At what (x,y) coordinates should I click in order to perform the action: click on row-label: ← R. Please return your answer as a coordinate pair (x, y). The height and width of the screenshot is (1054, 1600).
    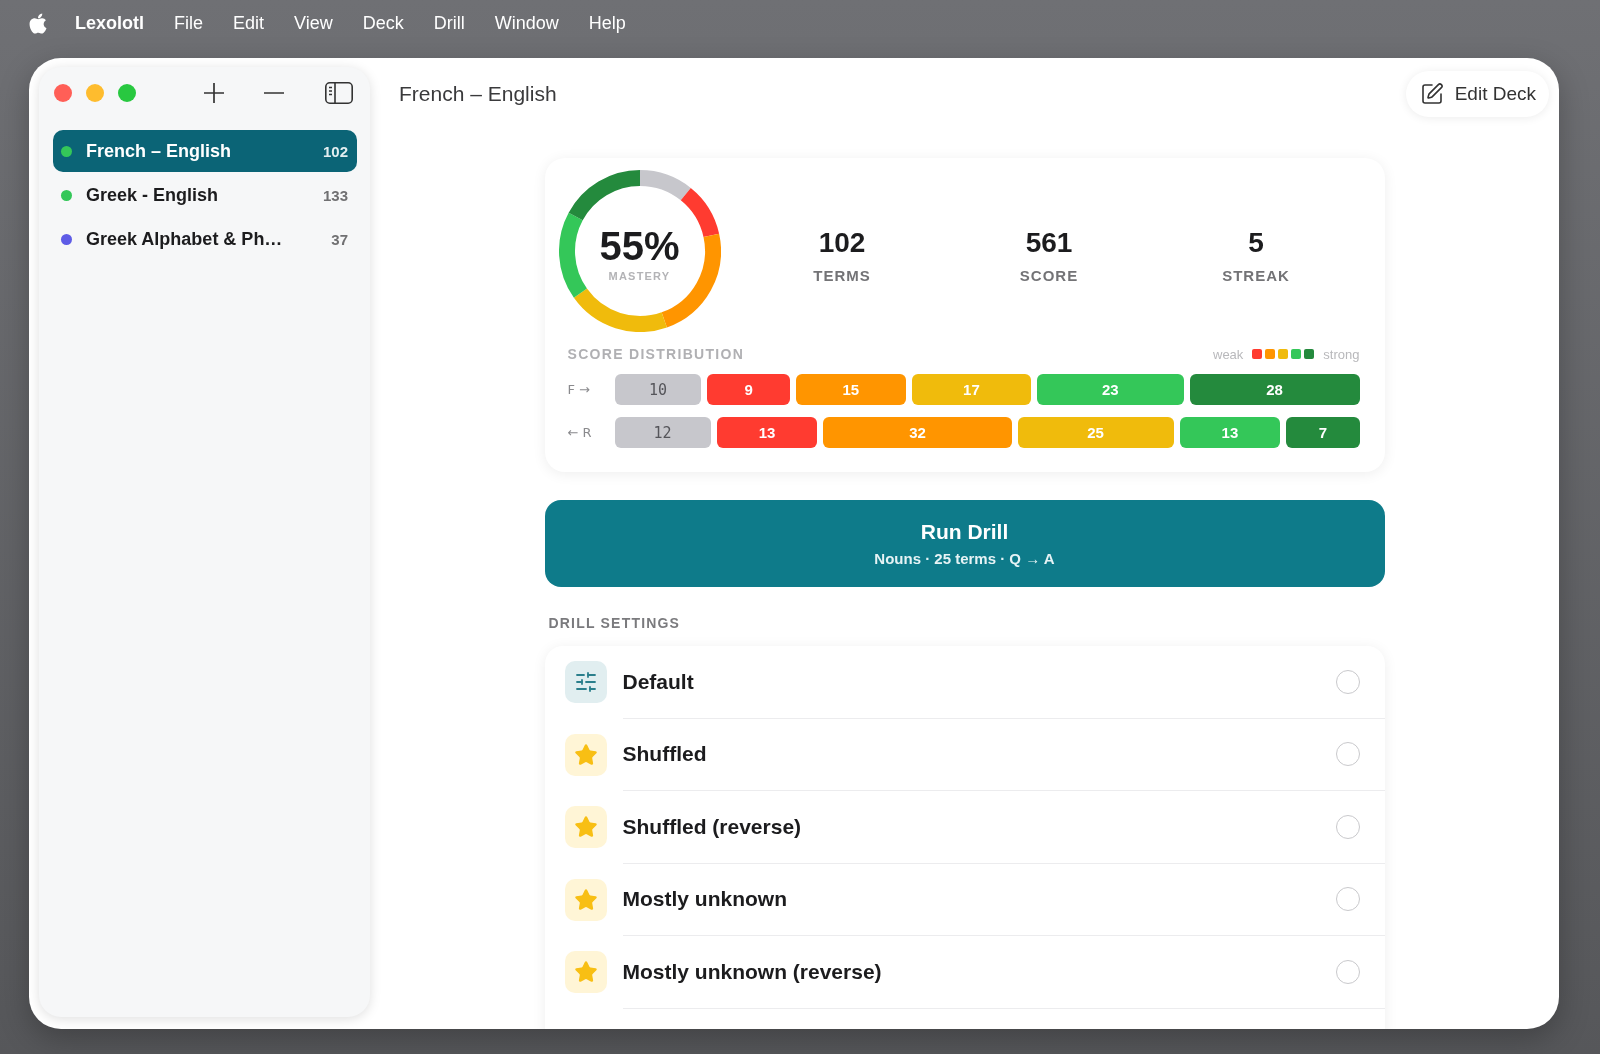
    Looking at the image, I should click on (580, 432).